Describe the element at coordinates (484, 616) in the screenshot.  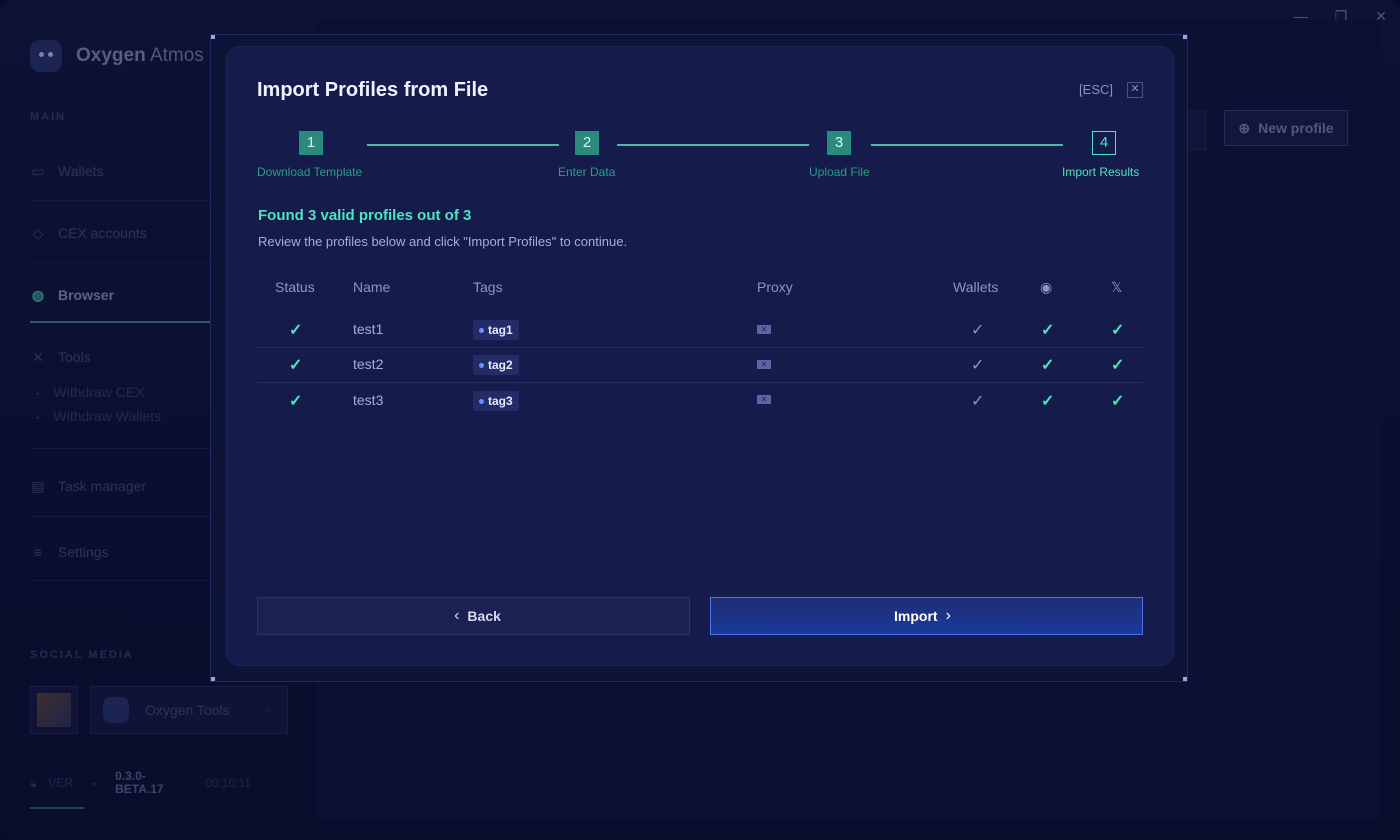
I see `back-label: Back` at that location.